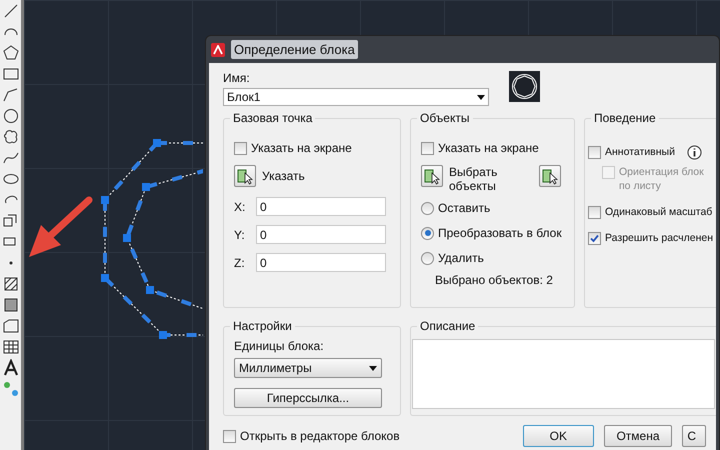 The width and height of the screenshot is (720, 450). What do you see at coordinates (638, 436) in the screenshot?
I see `dialog-button: Отмена` at bounding box center [638, 436].